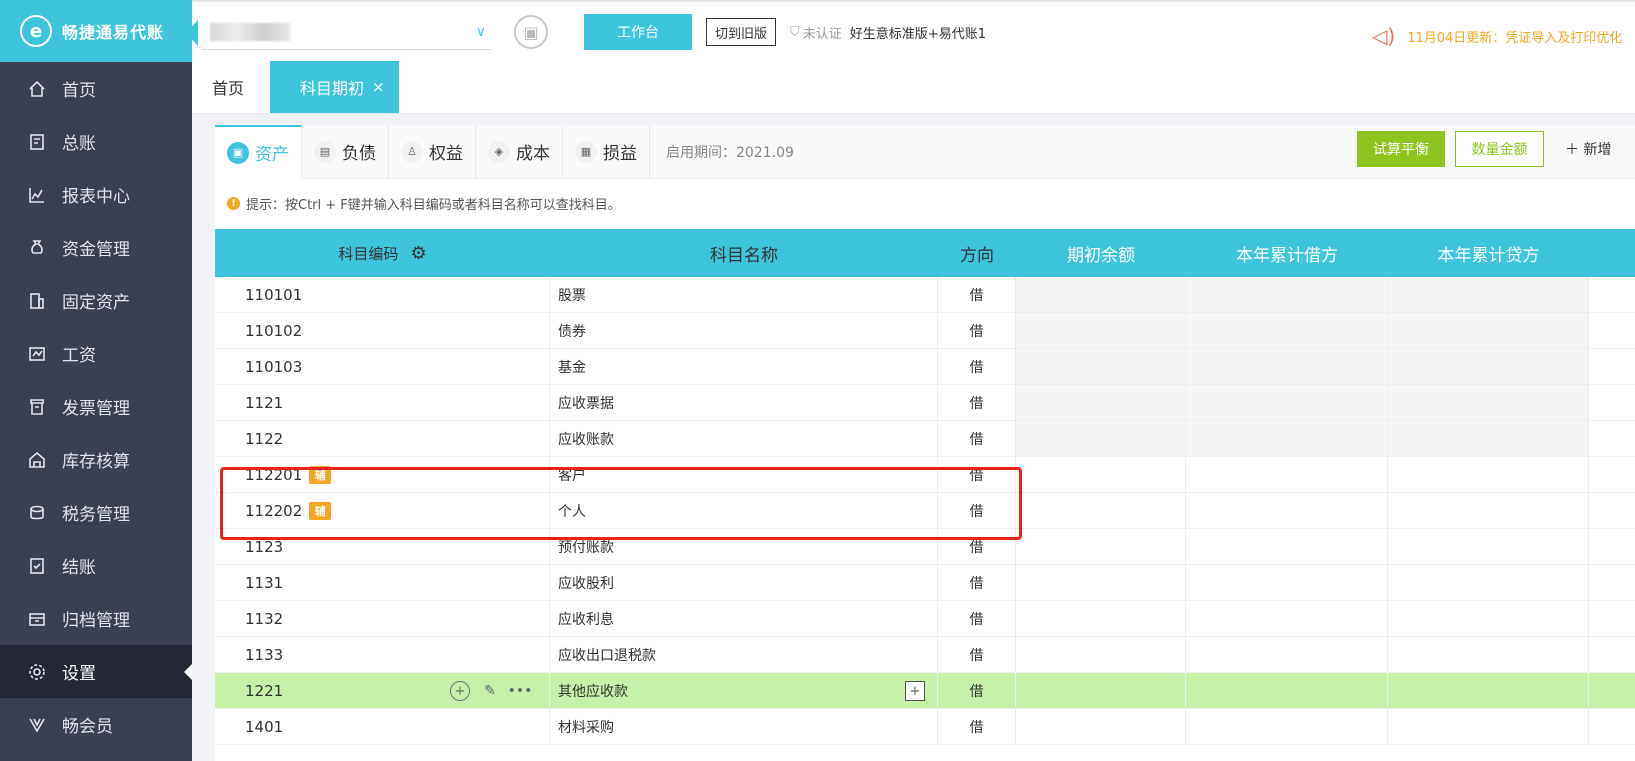 The width and height of the screenshot is (1635, 761). I want to click on account-name-cell: 客户, so click(744, 474).